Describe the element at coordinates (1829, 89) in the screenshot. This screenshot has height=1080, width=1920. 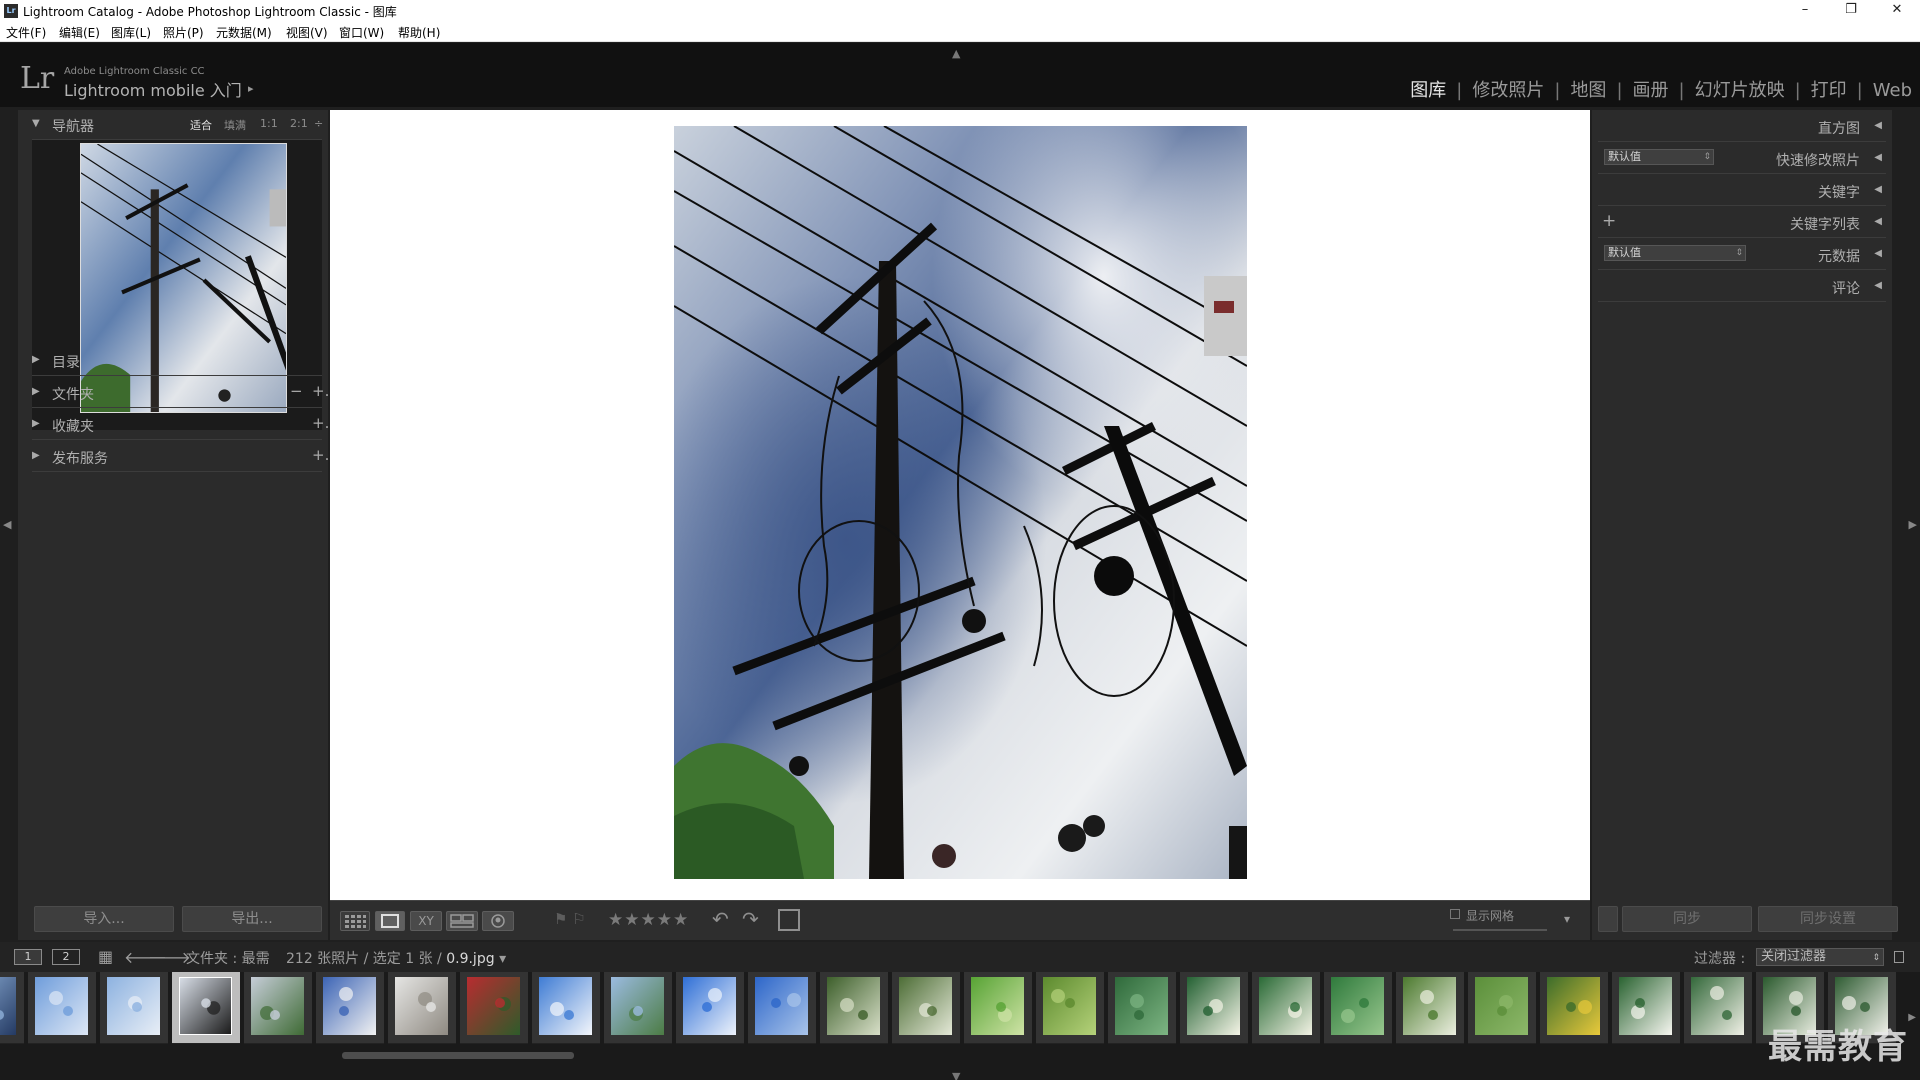
I see `module-print: 打印` at that location.